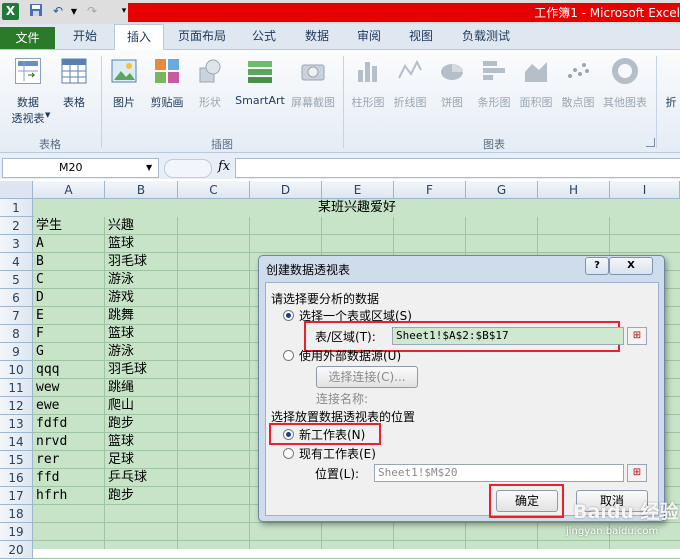 The height and width of the screenshot is (559, 680). Describe the element at coordinates (16, 334) in the screenshot. I see `row-header-8: 8` at that location.